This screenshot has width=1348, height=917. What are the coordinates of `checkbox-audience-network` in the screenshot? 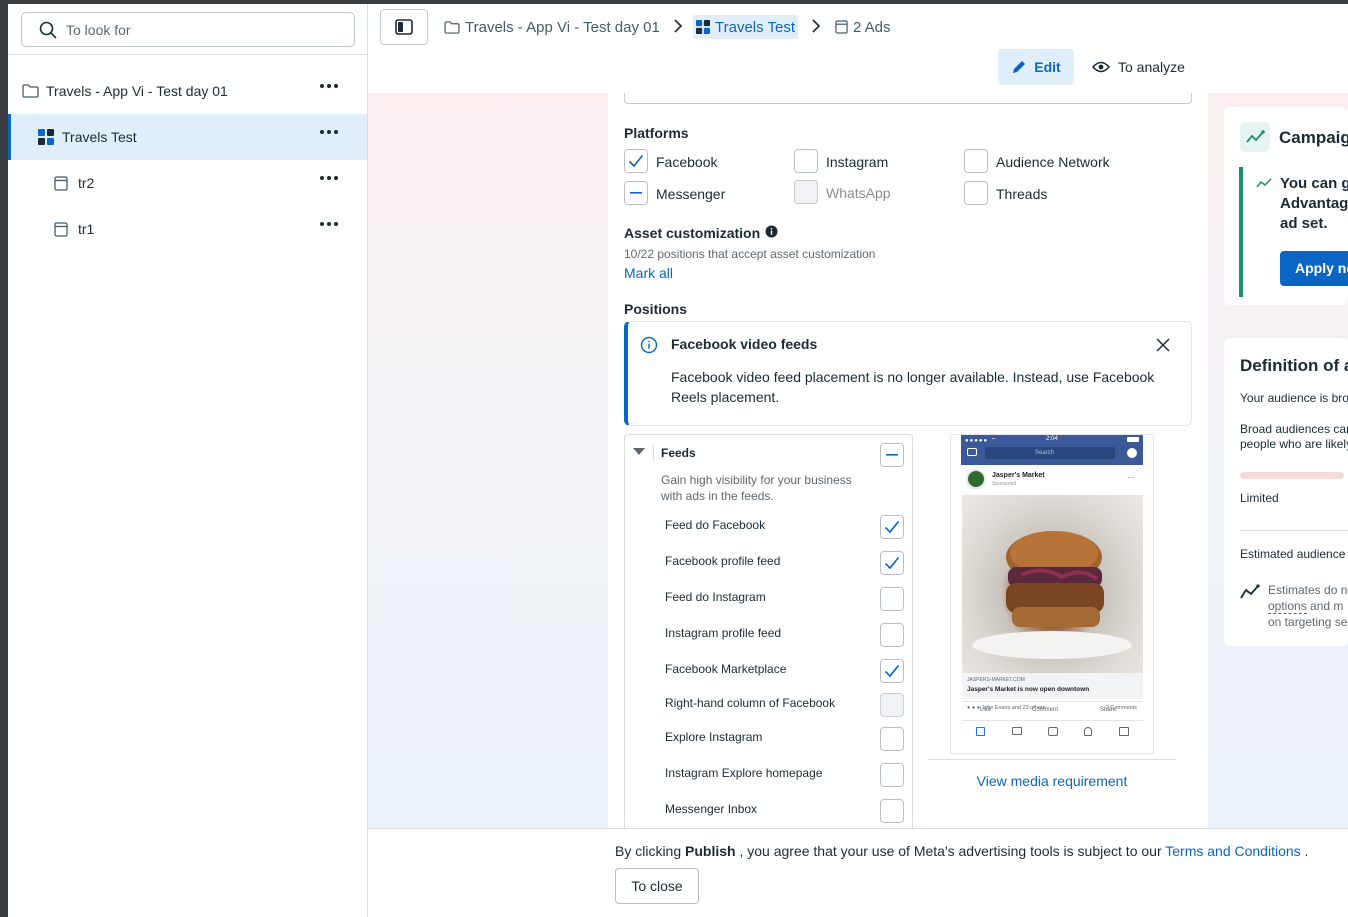 It's located at (976, 161).